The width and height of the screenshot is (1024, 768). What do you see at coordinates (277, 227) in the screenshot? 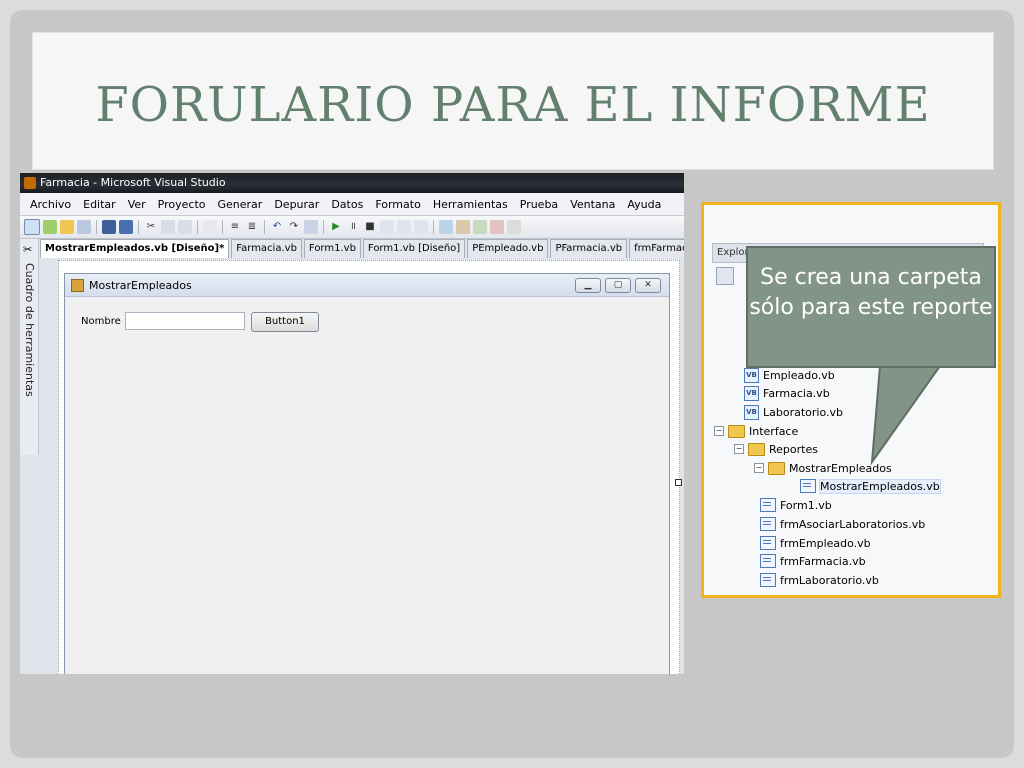
I see `undo-icon: ↶` at bounding box center [277, 227].